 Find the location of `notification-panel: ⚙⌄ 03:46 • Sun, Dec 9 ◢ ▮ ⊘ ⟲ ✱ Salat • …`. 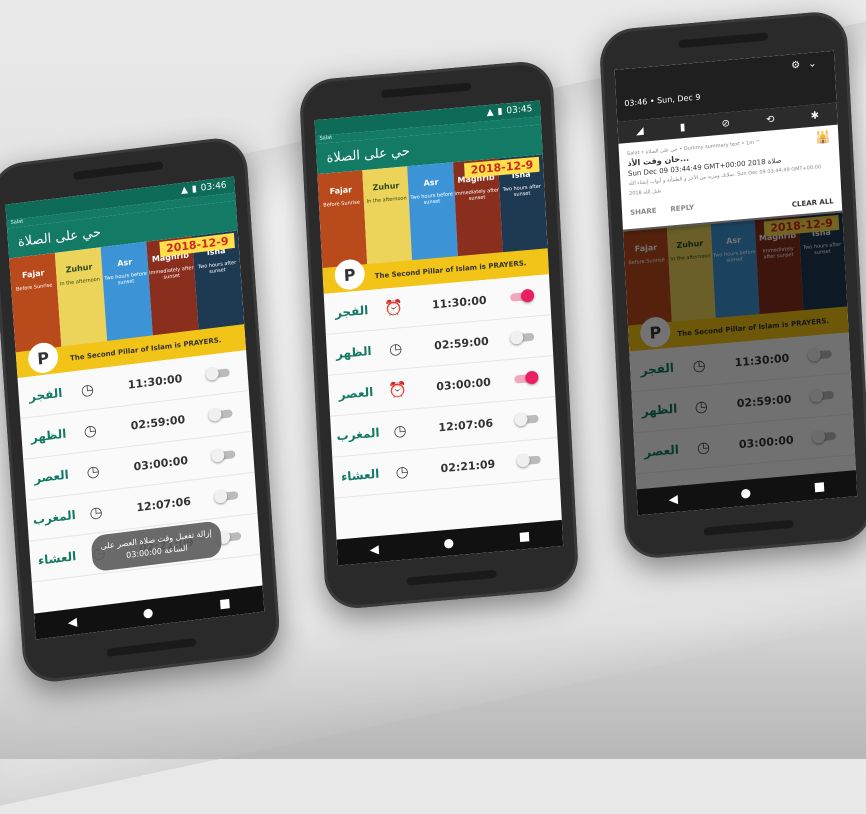

notification-panel: ⚙⌄ 03:46 • Sun, Dec 9 ◢ ▮ ⊘ ⟲ ✱ Salat • … is located at coordinates (728, 140).